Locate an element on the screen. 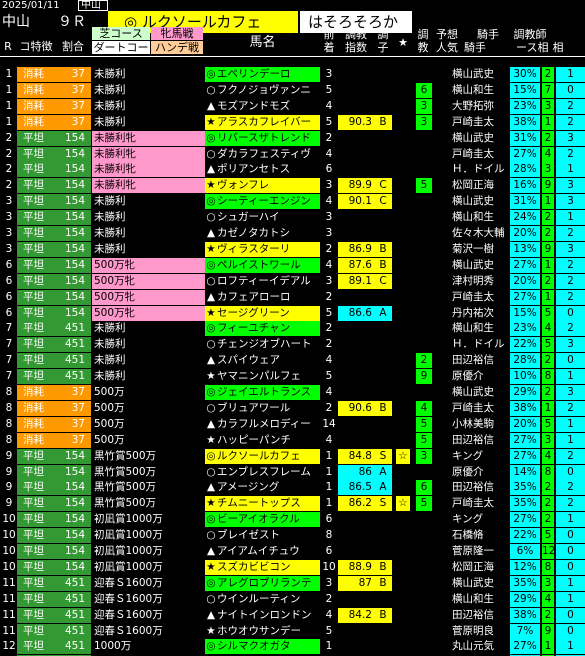 This screenshot has width=585, height=656. table-row: 2 平坦 154 未勝利牝 ○ダカラフェスティヴ 4 戸崎圭太 27% 4 2 is located at coordinates (292, 154).